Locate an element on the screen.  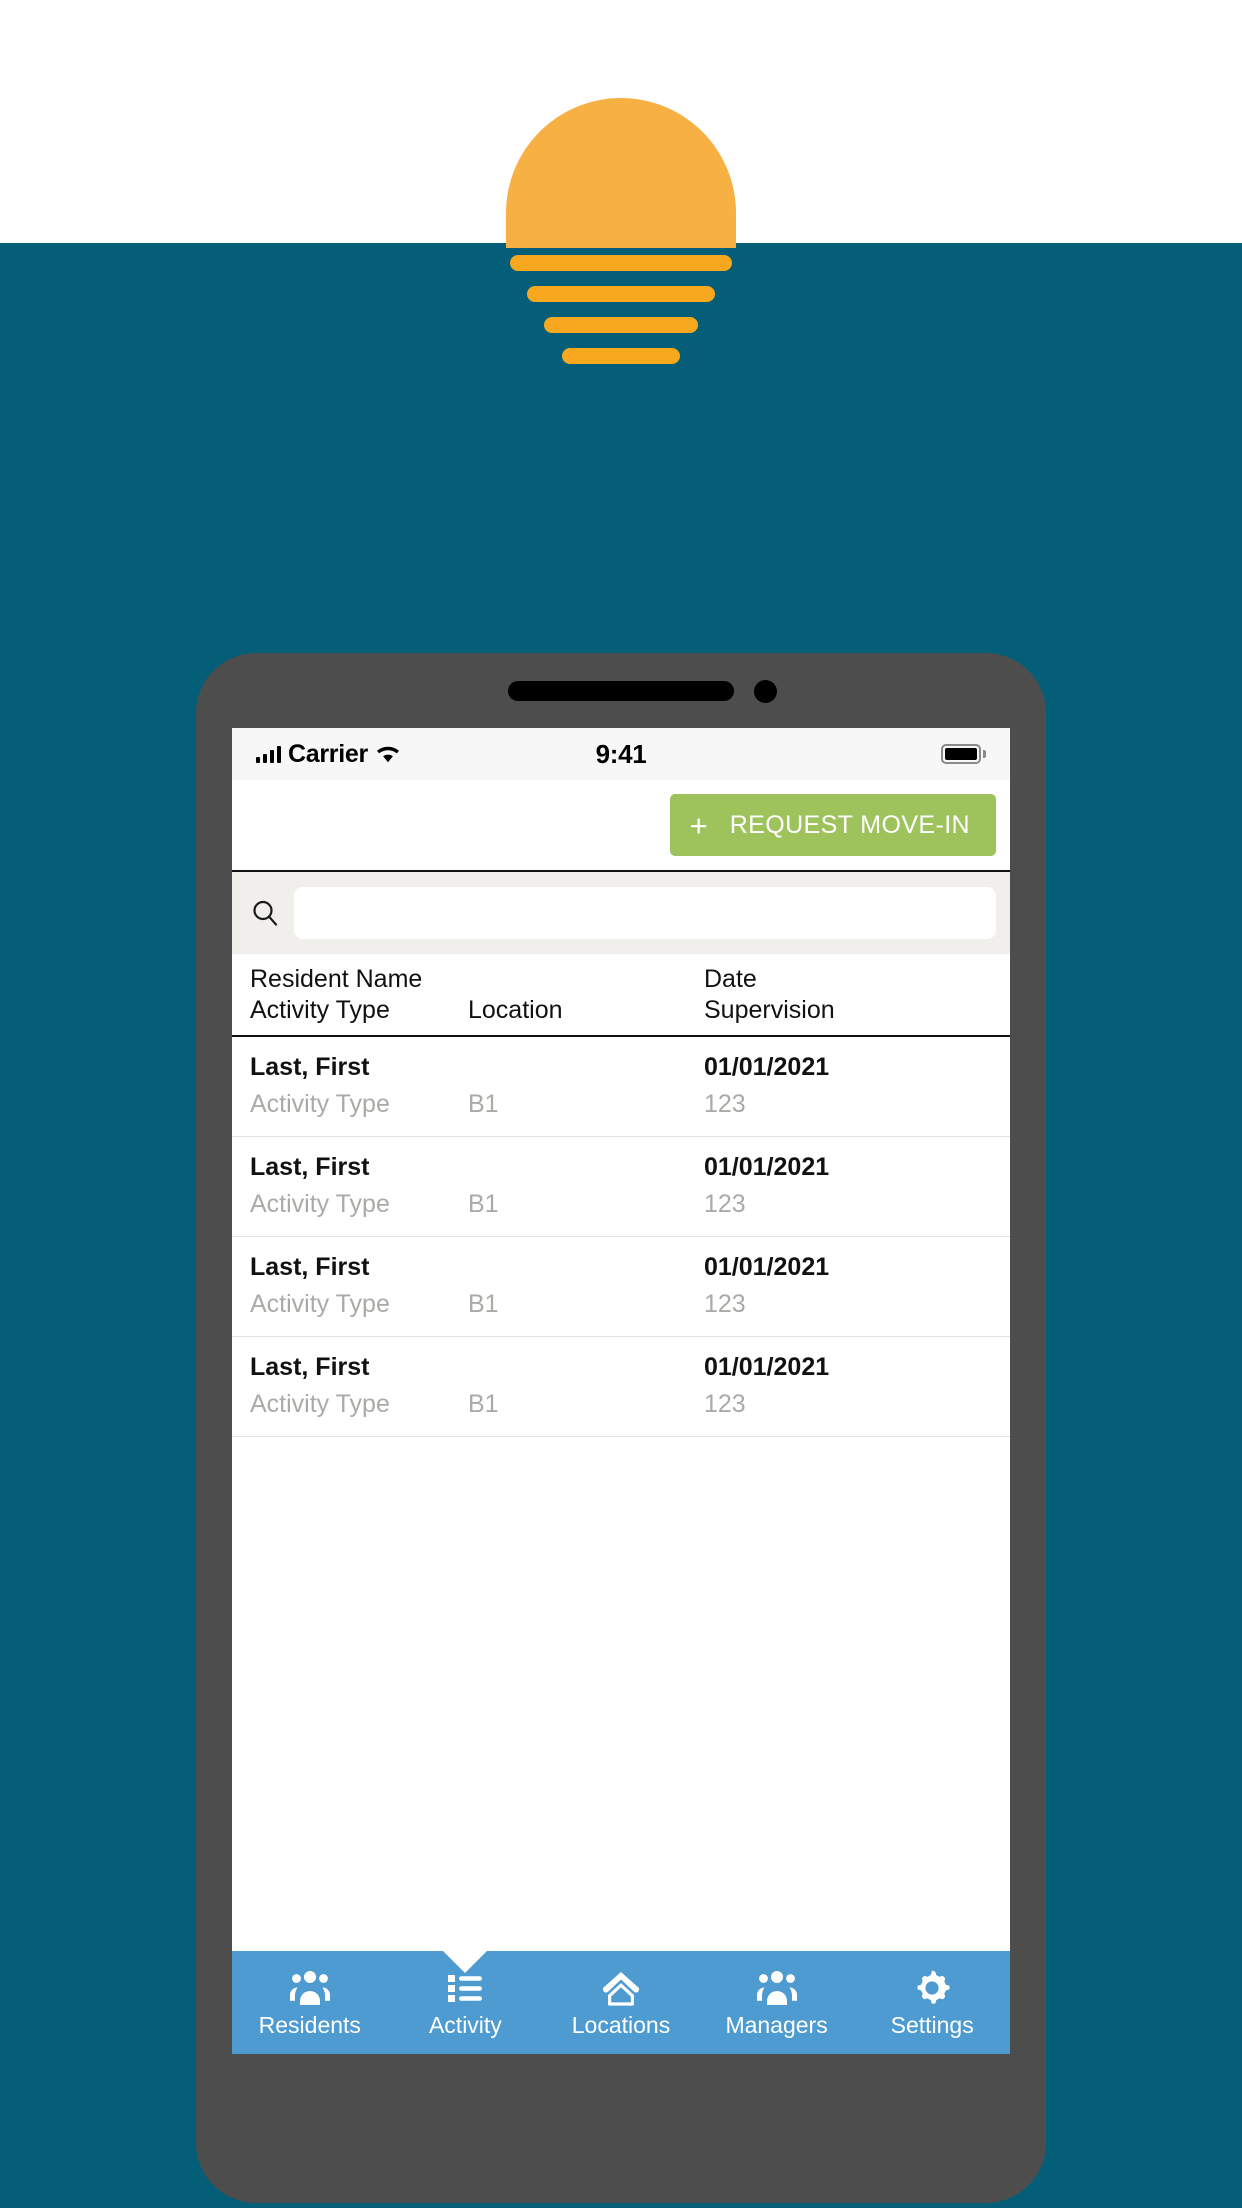
nav-item-settings: Settings is located at coordinates (932, 2002).